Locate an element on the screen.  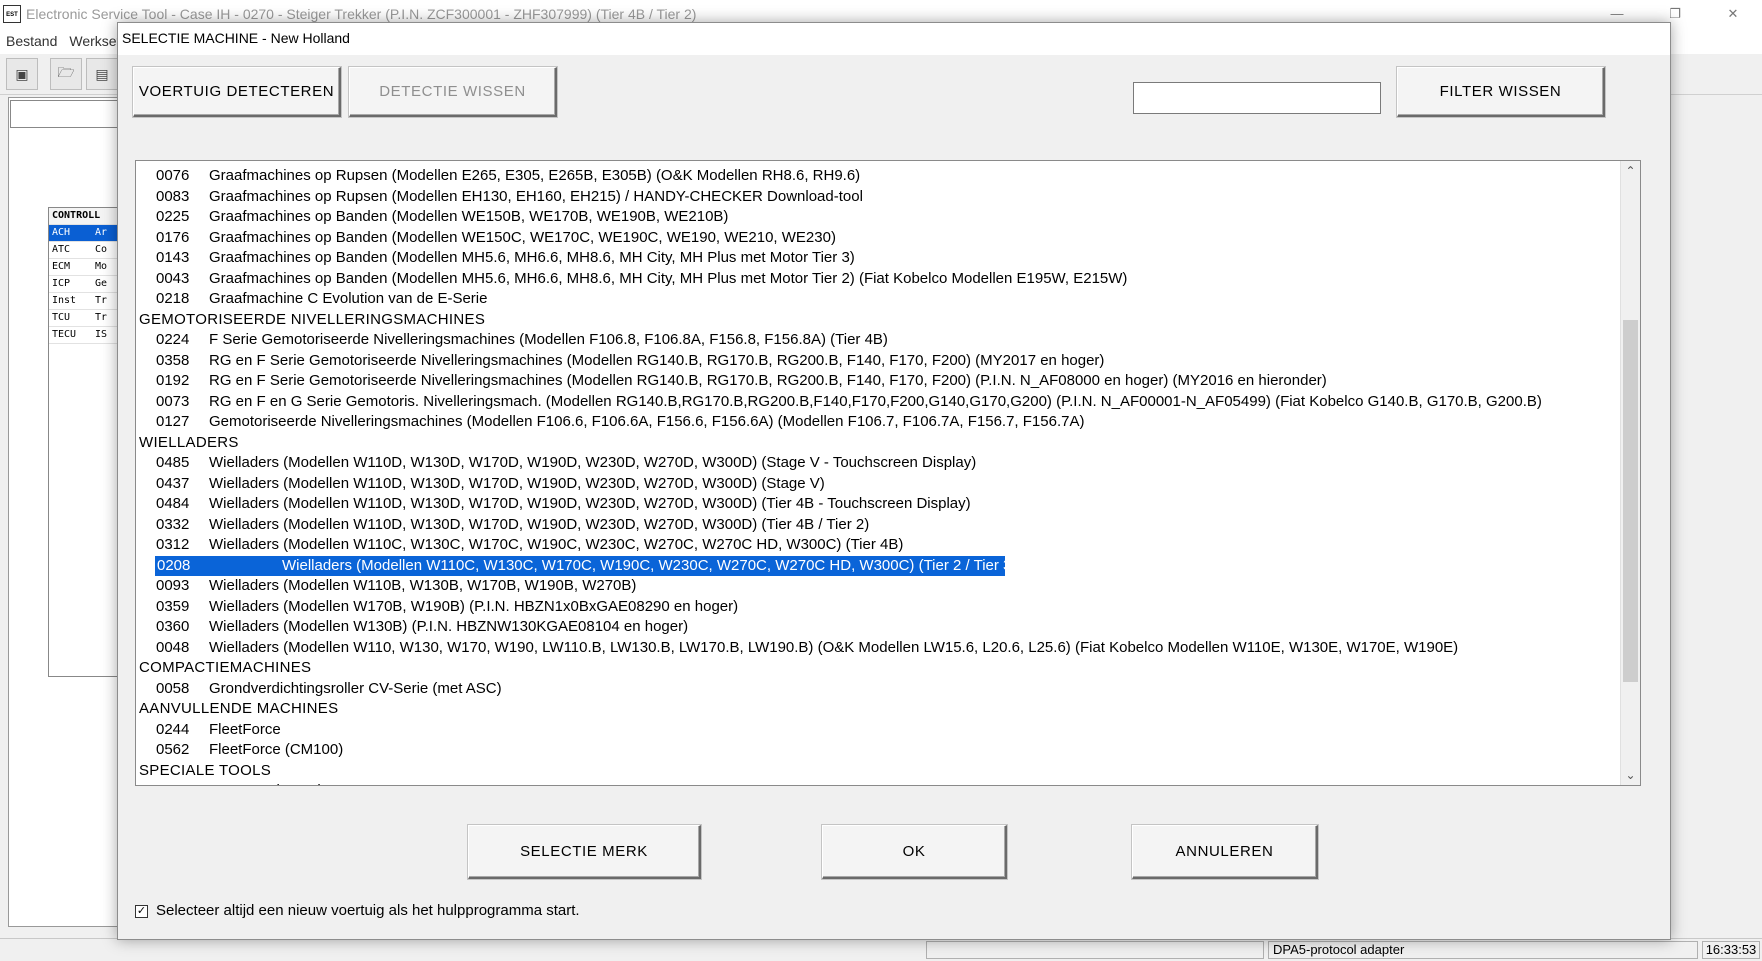
machine-code: 0224 is located at coordinates (173, 339).